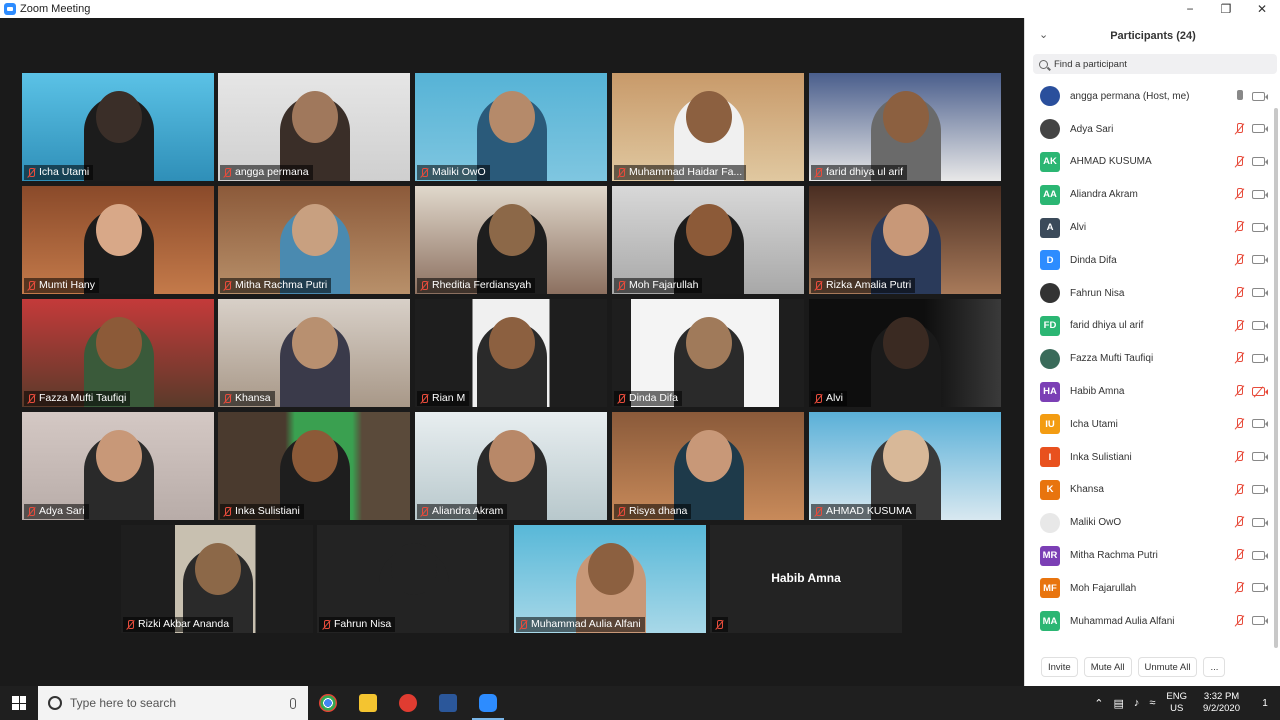 The image size is (1280, 720). What do you see at coordinates (1149, 391) in the screenshot?
I see `participant-row: HA Habib Amna` at bounding box center [1149, 391].